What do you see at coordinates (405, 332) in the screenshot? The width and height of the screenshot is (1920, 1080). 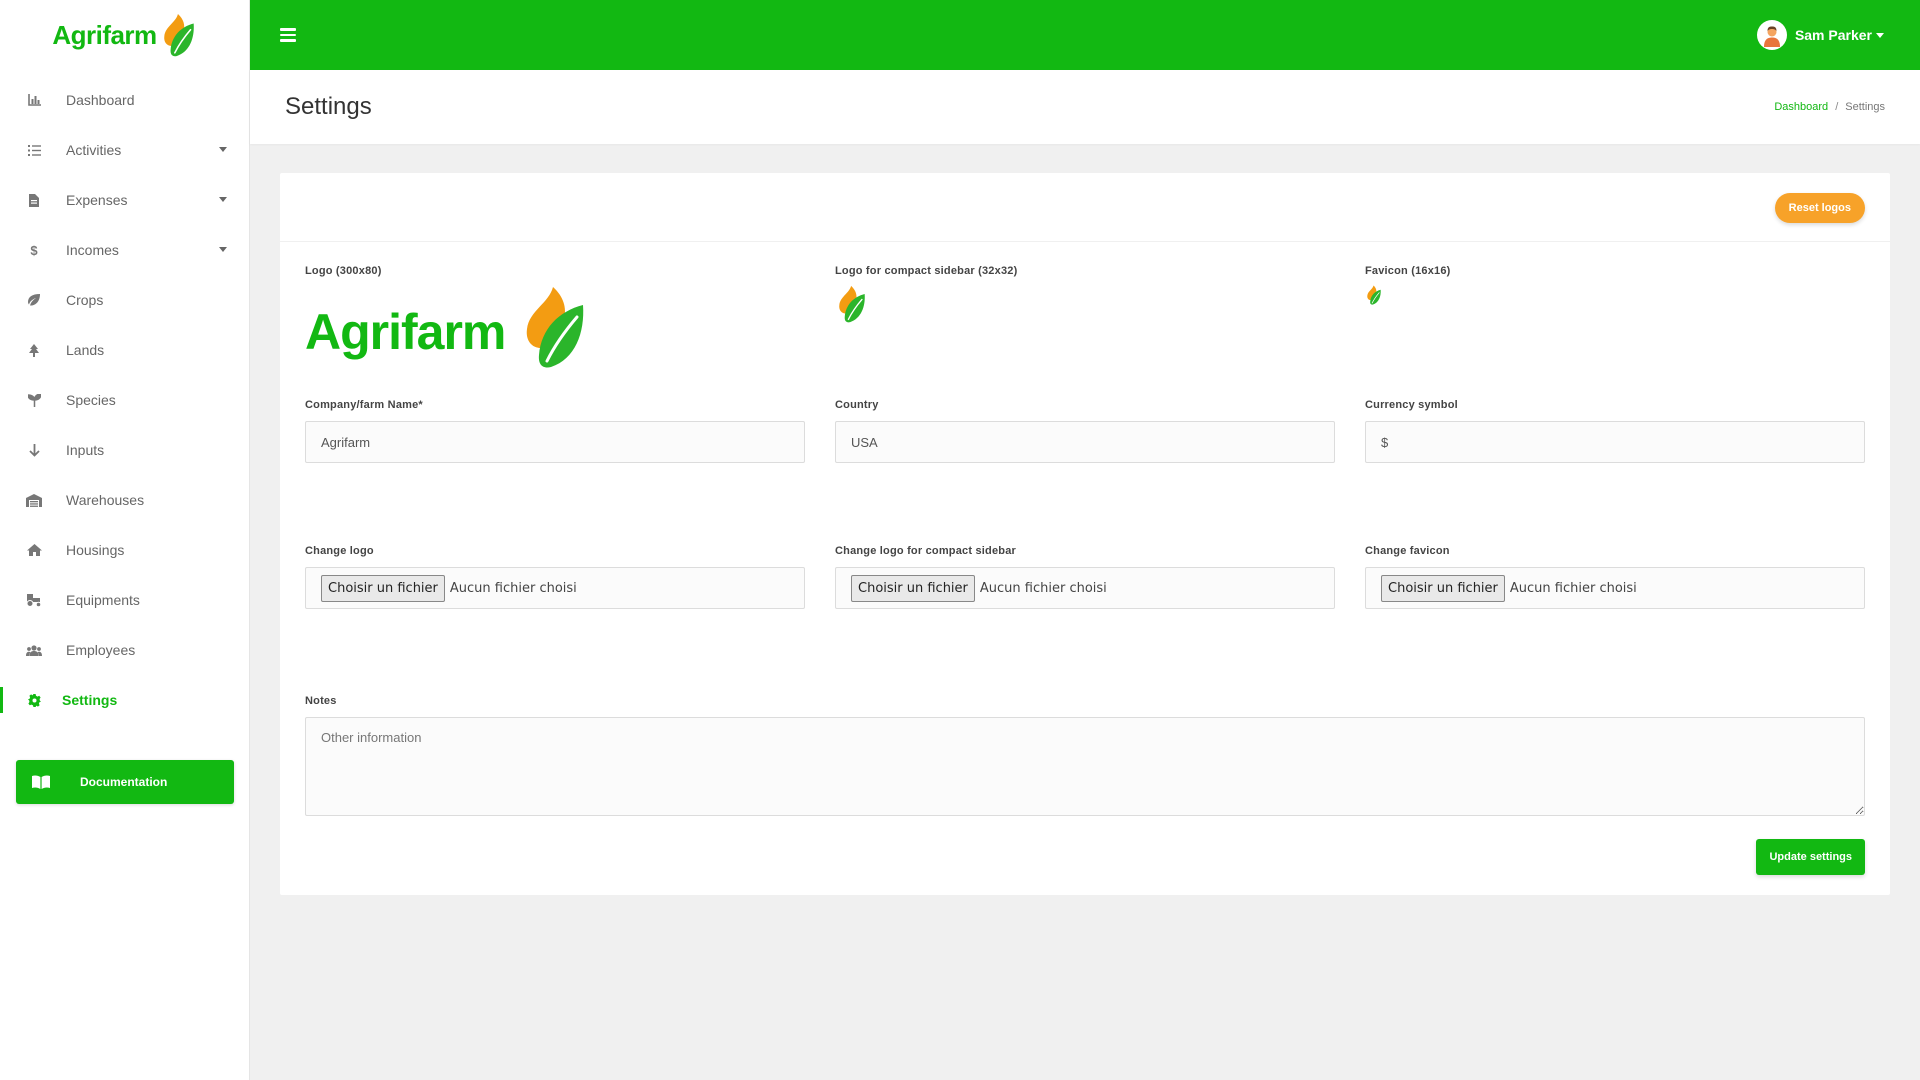 I see `logo-preview-text: Agrifarm` at bounding box center [405, 332].